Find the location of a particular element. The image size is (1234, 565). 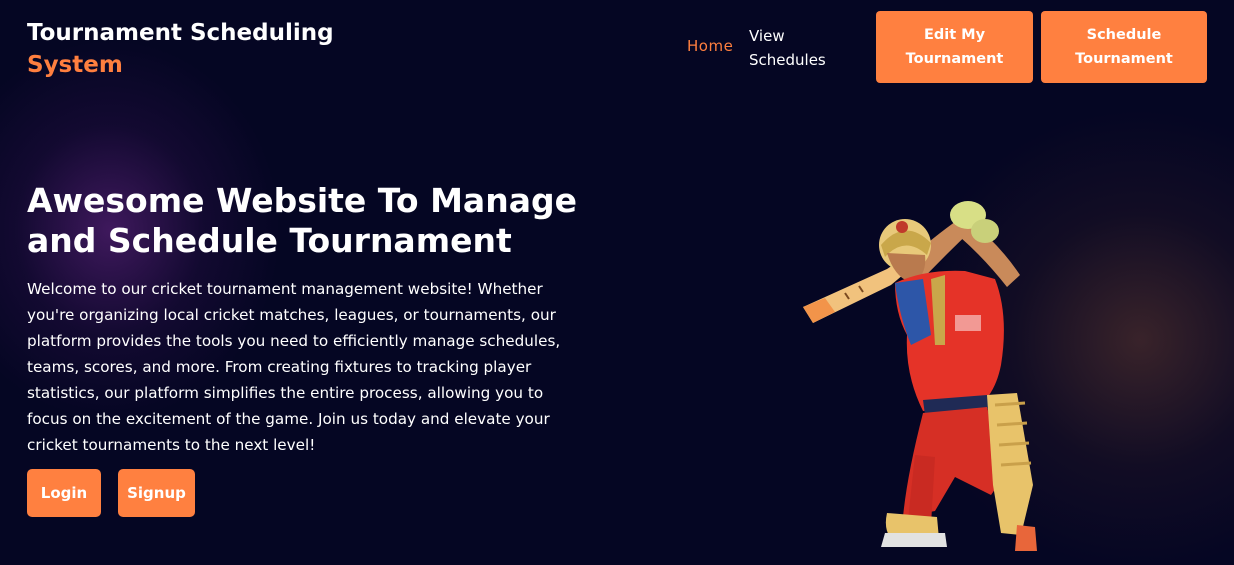

signup-button: Signup is located at coordinates (156, 493).